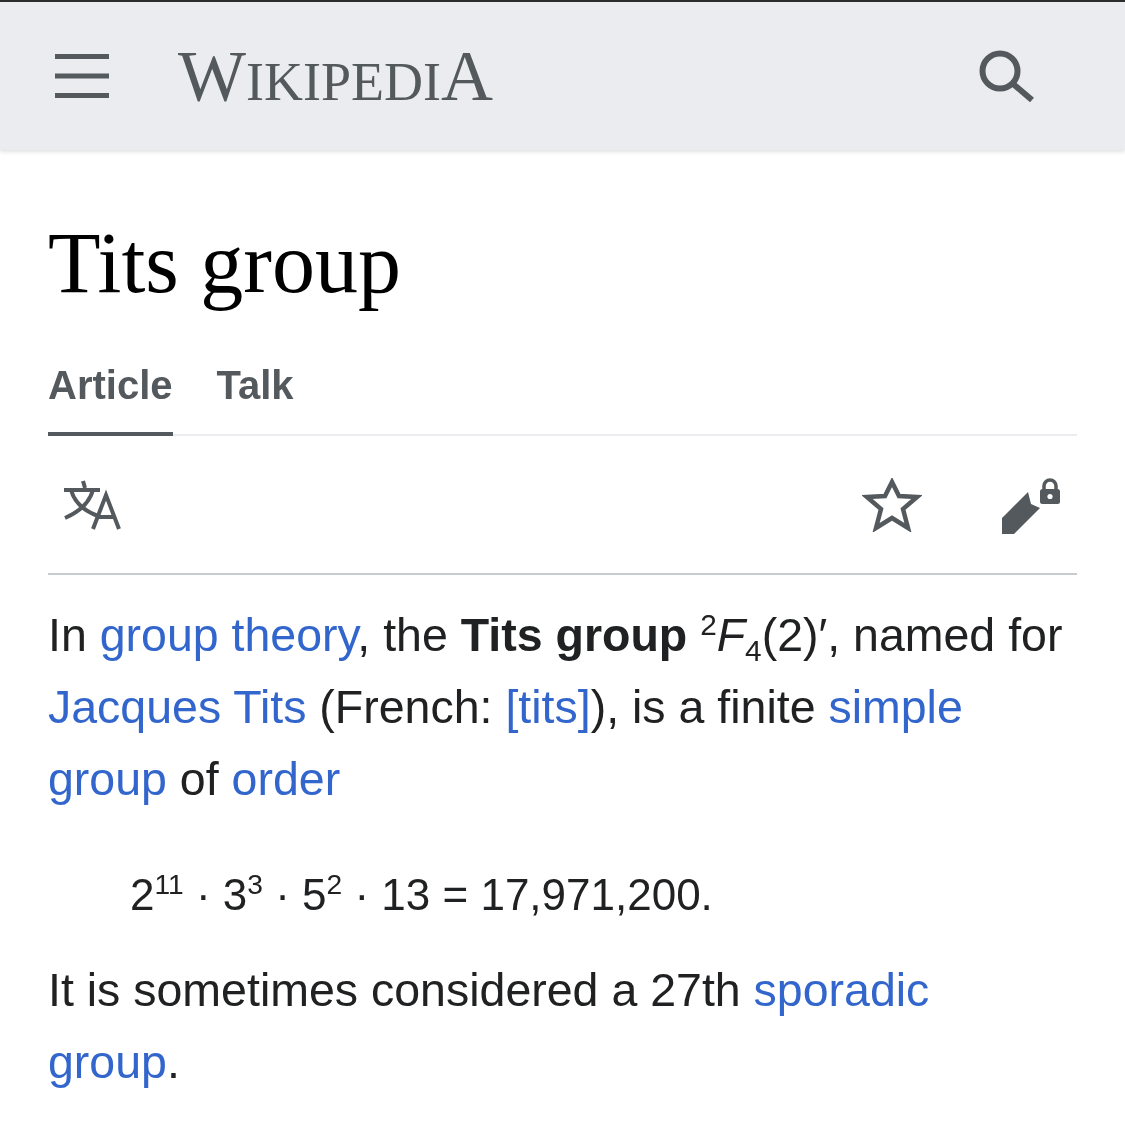 The image size is (1125, 1125). What do you see at coordinates (224, 263) in the screenshot?
I see `page-title: Tits group` at bounding box center [224, 263].